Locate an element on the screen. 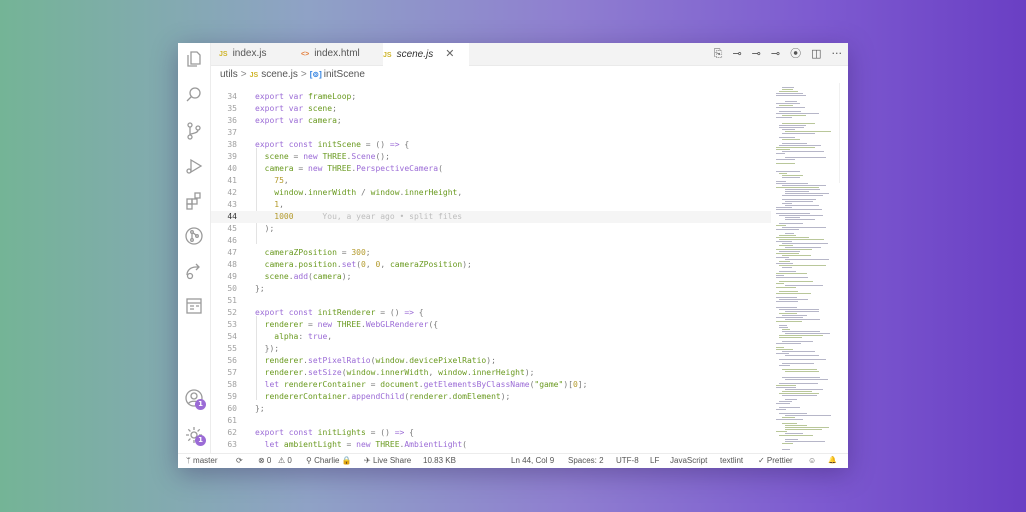 This screenshot has width=1026, height=512. code-line: 35 export var scene; is located at coordinates (491, 109).